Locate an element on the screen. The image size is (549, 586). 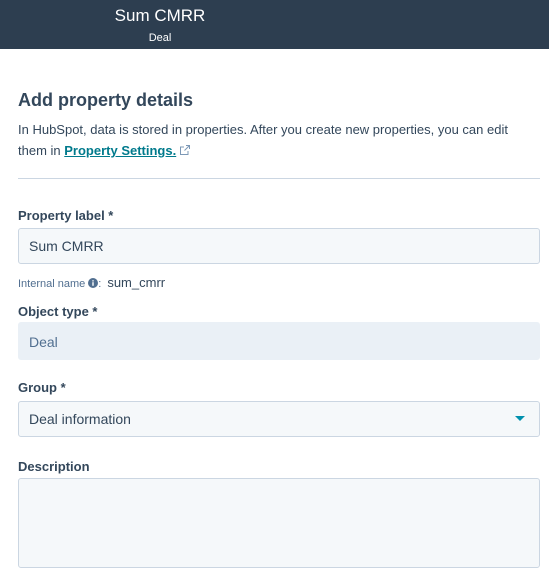
info-icon is located at coordinates (93, 283).